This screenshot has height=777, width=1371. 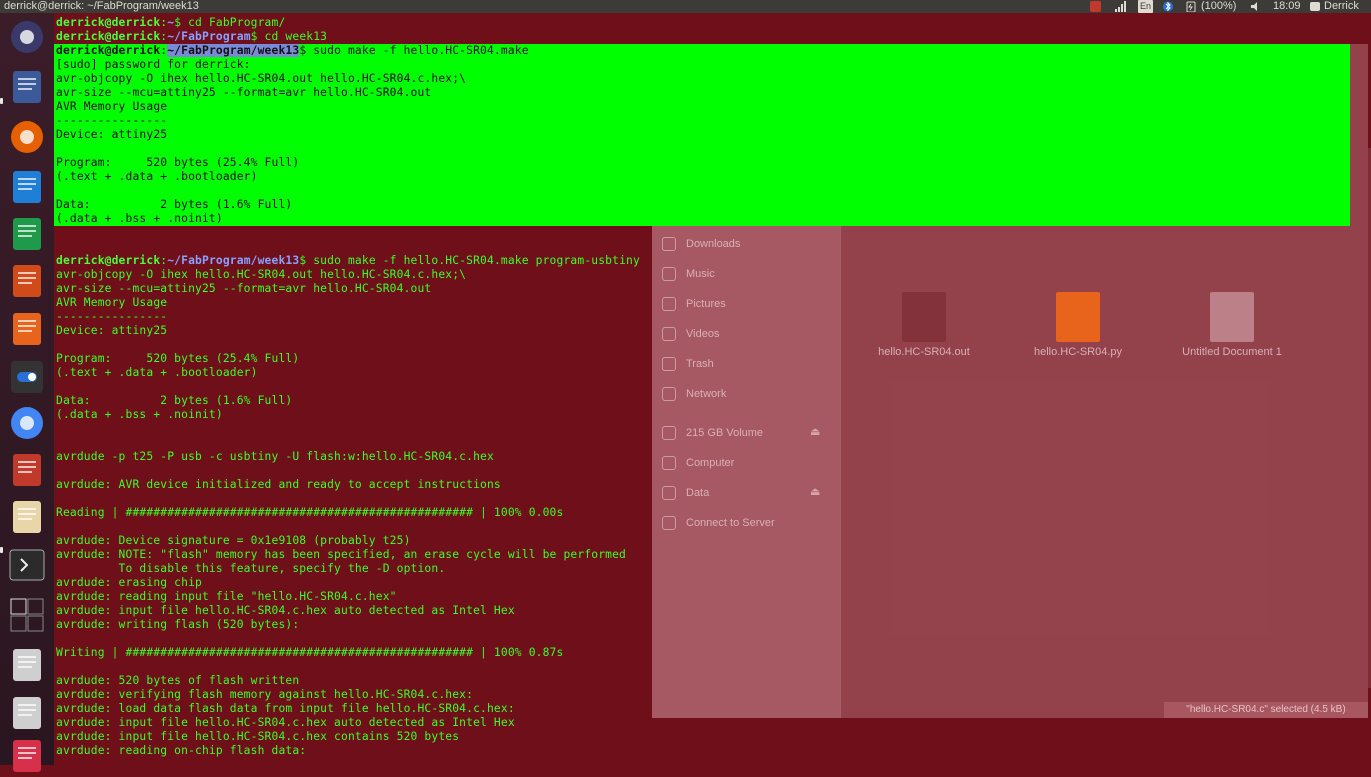 I want to click on clock: 18:09, so click(x=1287, y=6).